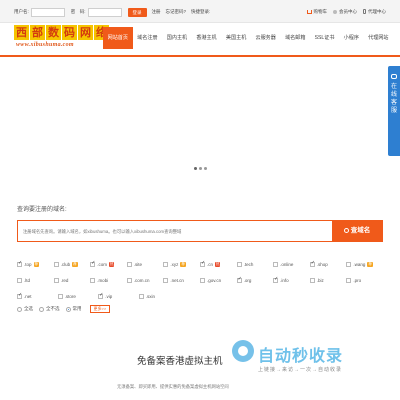  What do you see at coordinates (28, 308) in the screenshot?
I see `select-all-label: 全选` at bounding box center [28, 308].